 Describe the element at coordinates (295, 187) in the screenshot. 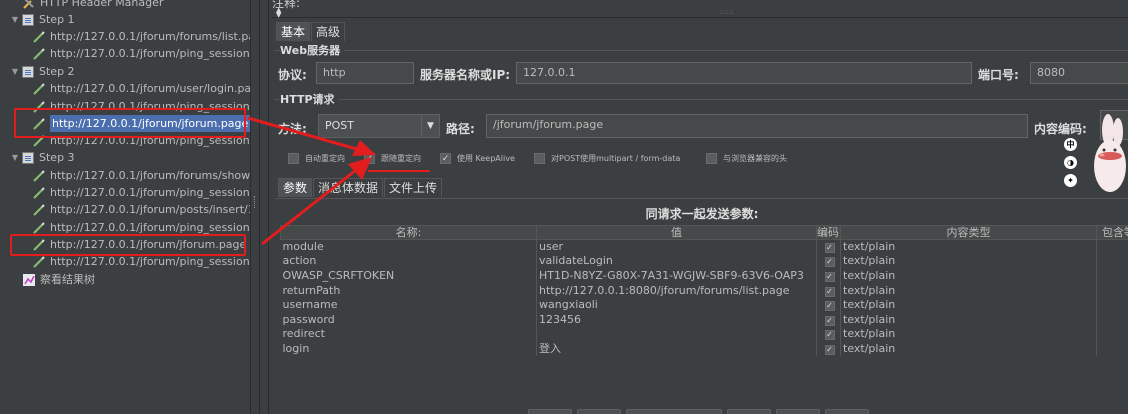

I see `tab-parameters: 参数` at that location.